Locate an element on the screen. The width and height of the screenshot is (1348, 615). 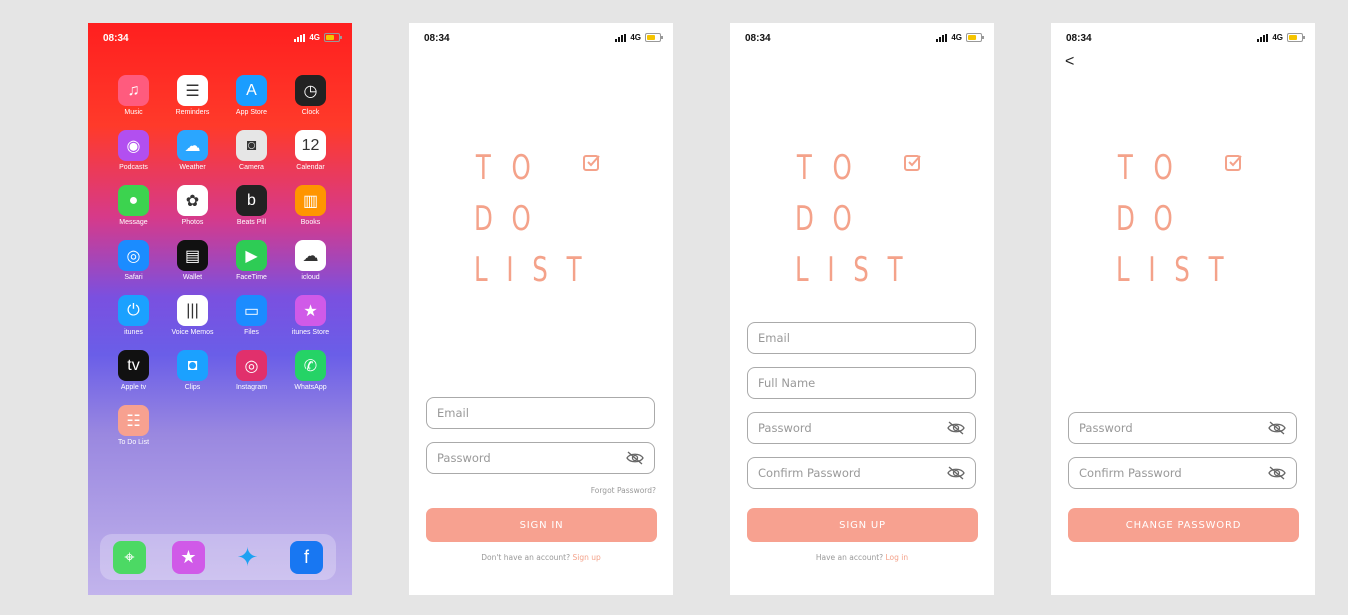
change-password-button: CHANGE PASSWORD is located at coordinates (1183, 525).